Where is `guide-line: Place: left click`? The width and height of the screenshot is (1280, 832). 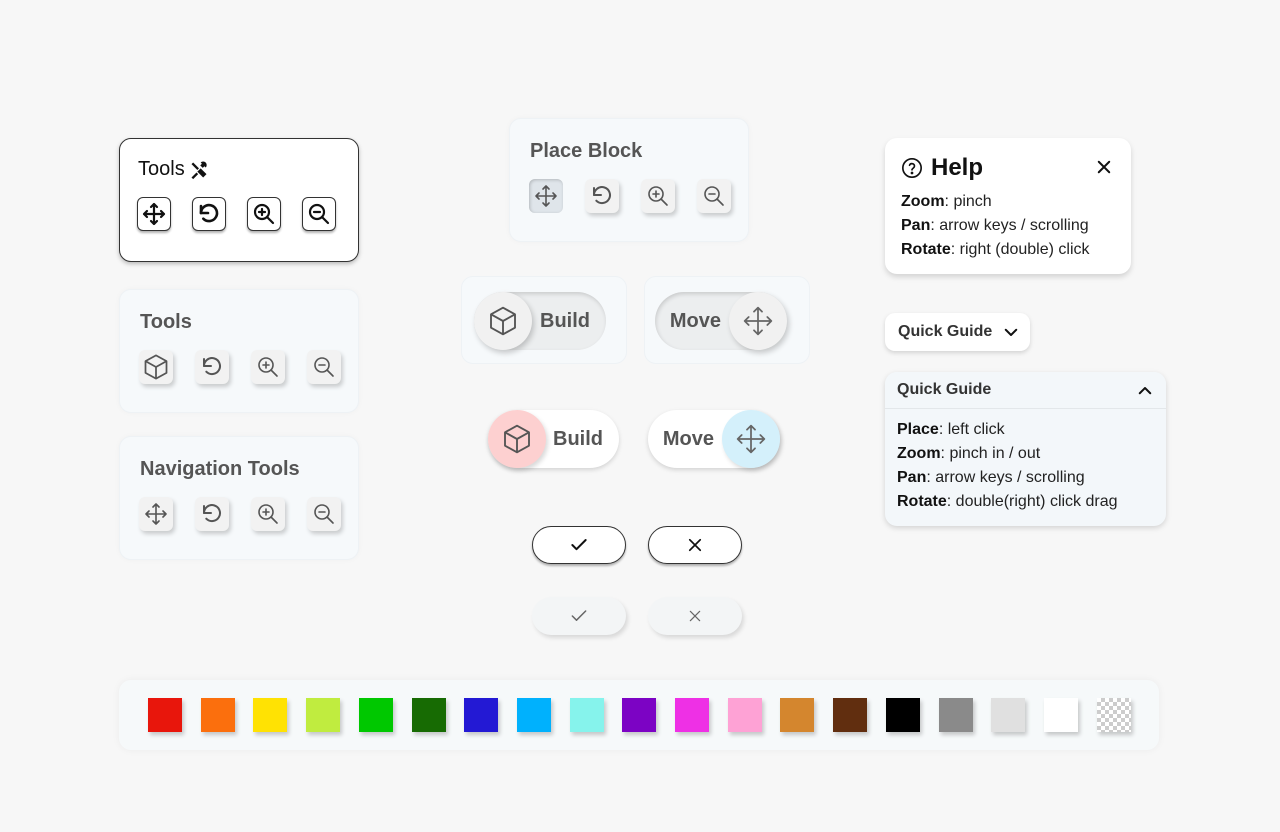
guide-line: Place: left click is located at coordinates (951, 429).